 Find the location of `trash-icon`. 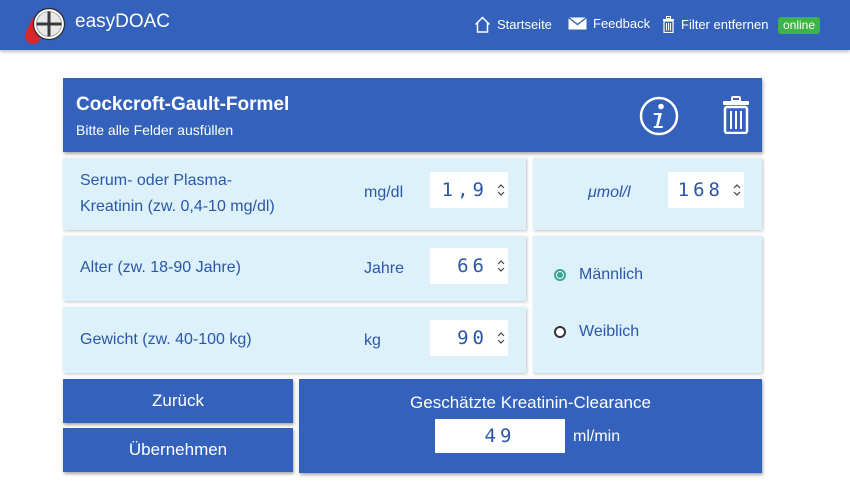

trash-icon is located at coordinates (736, 115).